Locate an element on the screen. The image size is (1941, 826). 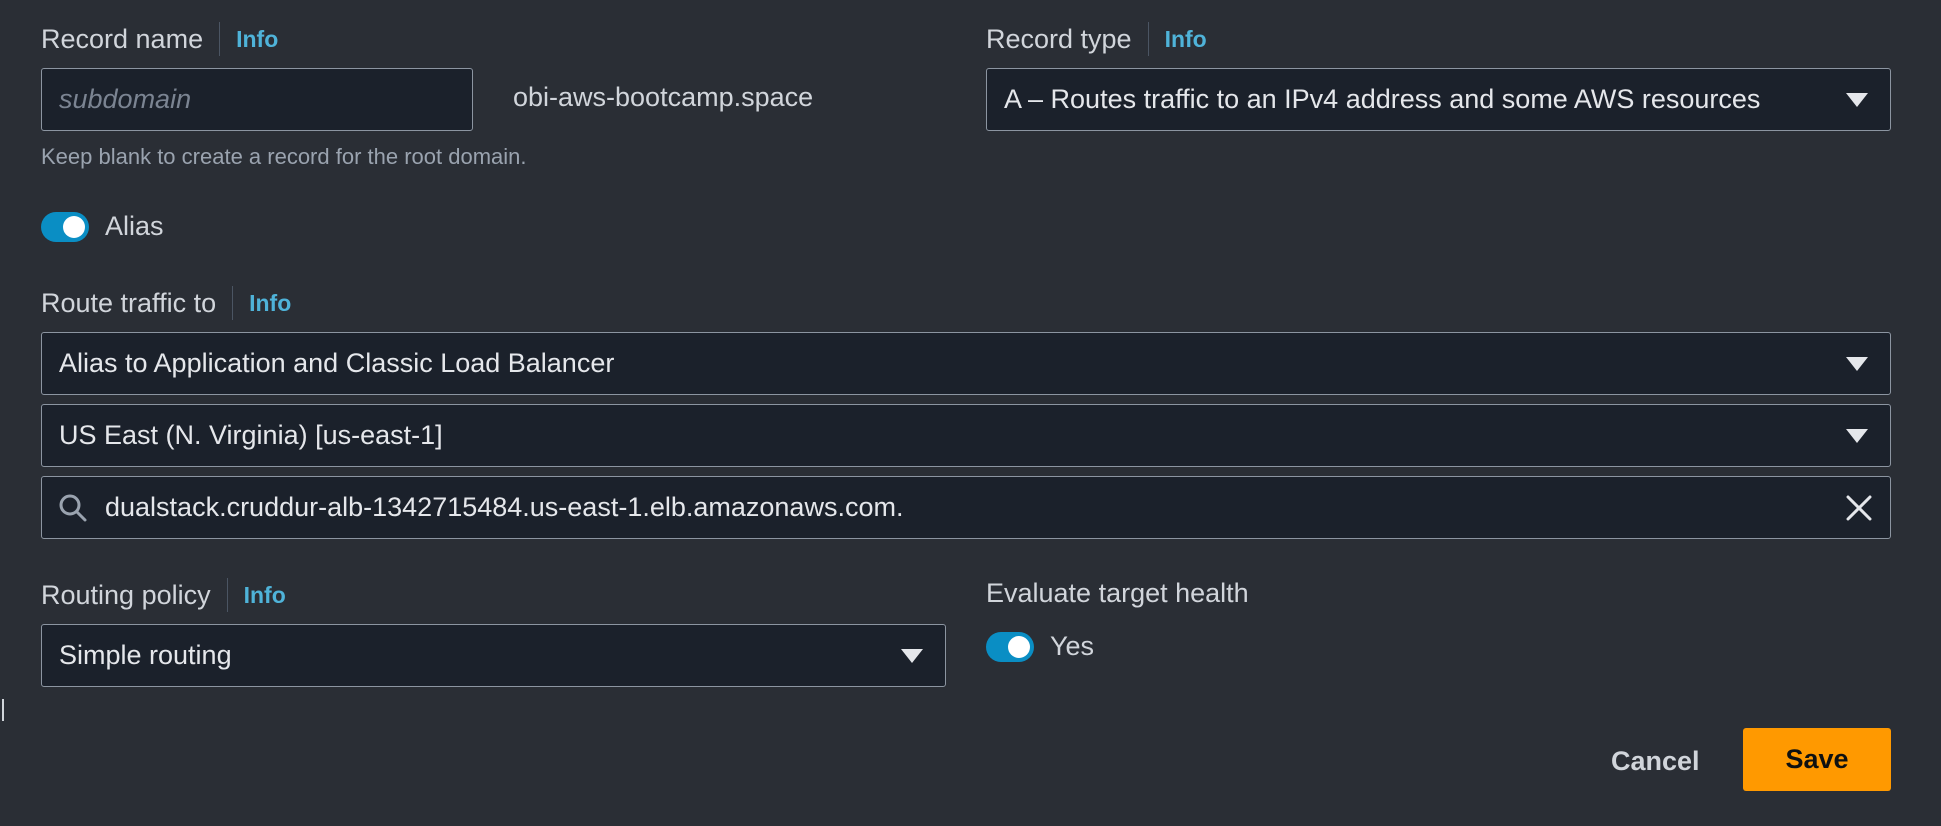
record-name-label-row: Record name Info is located at coordinates (159, 39).